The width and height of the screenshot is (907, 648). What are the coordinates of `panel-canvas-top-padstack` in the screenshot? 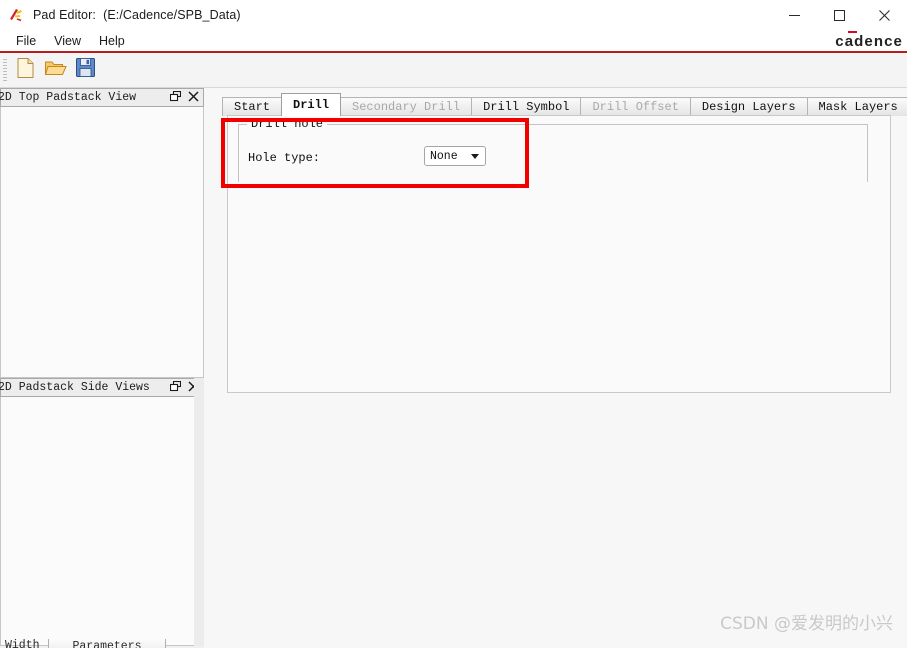 It's located at (102, 242).